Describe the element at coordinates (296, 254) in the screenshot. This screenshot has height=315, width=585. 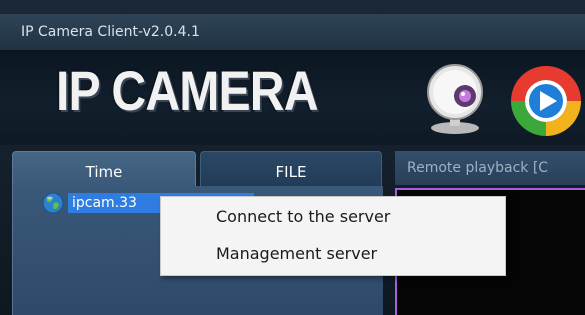
I see `menu-item-management-server: Management server` at that location.